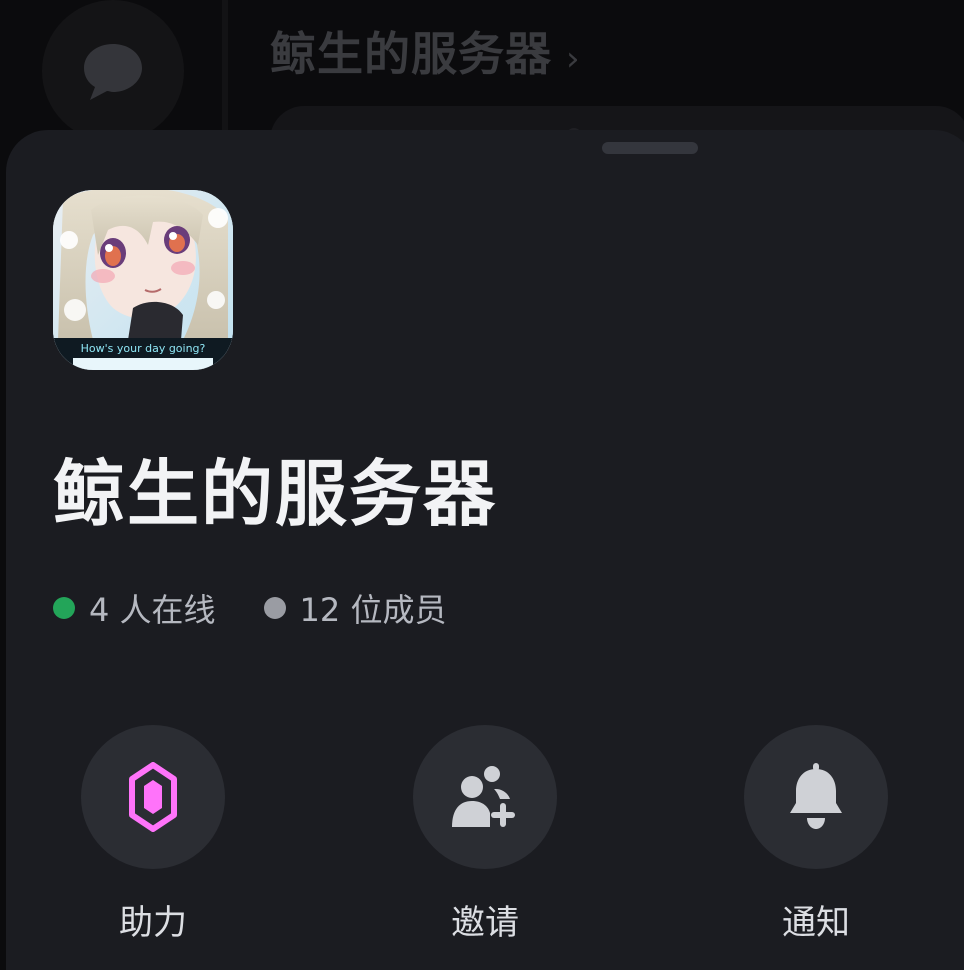 The image size is (964, 970). I want to click on notifications-label: 通知, so click(816, 923).